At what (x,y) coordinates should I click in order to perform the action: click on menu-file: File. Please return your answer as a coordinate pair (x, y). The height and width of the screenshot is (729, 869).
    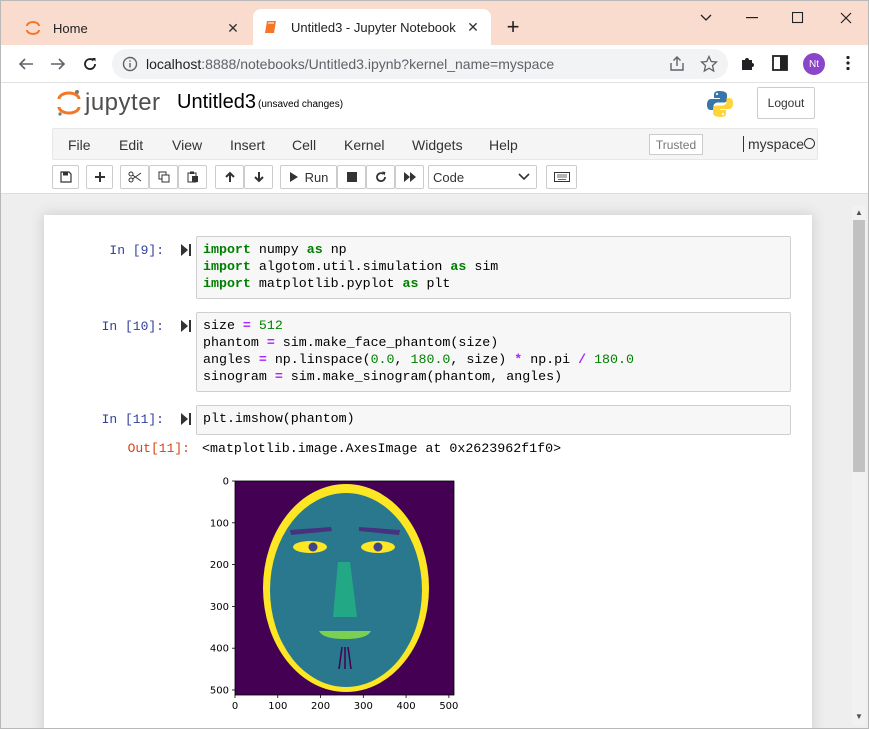
    Looking at the image, I should click on (79, 145).